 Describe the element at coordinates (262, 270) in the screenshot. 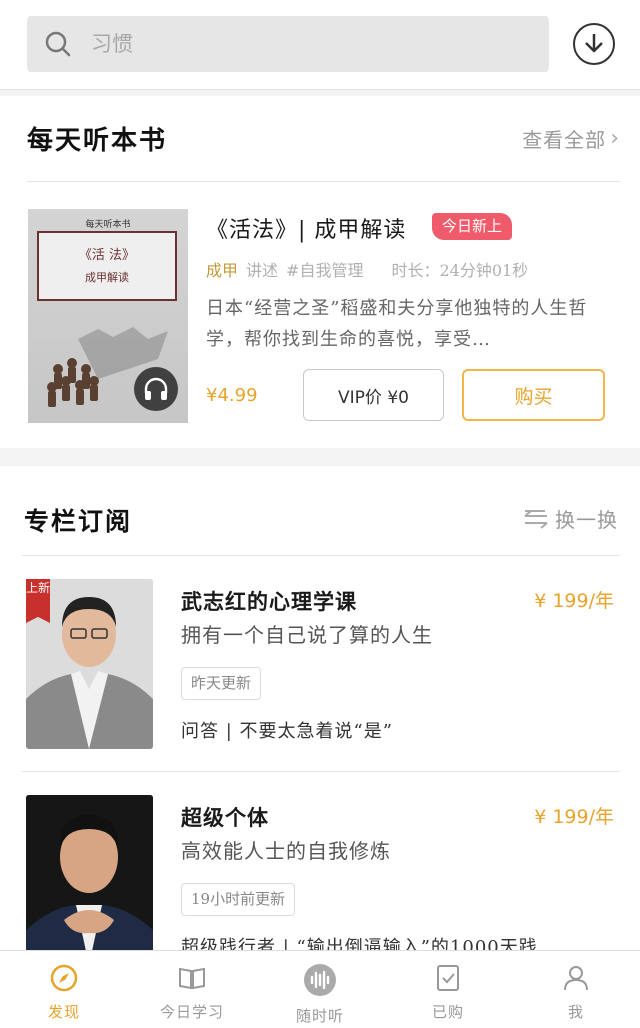

I see `book-narrate: 讲述` at that location.